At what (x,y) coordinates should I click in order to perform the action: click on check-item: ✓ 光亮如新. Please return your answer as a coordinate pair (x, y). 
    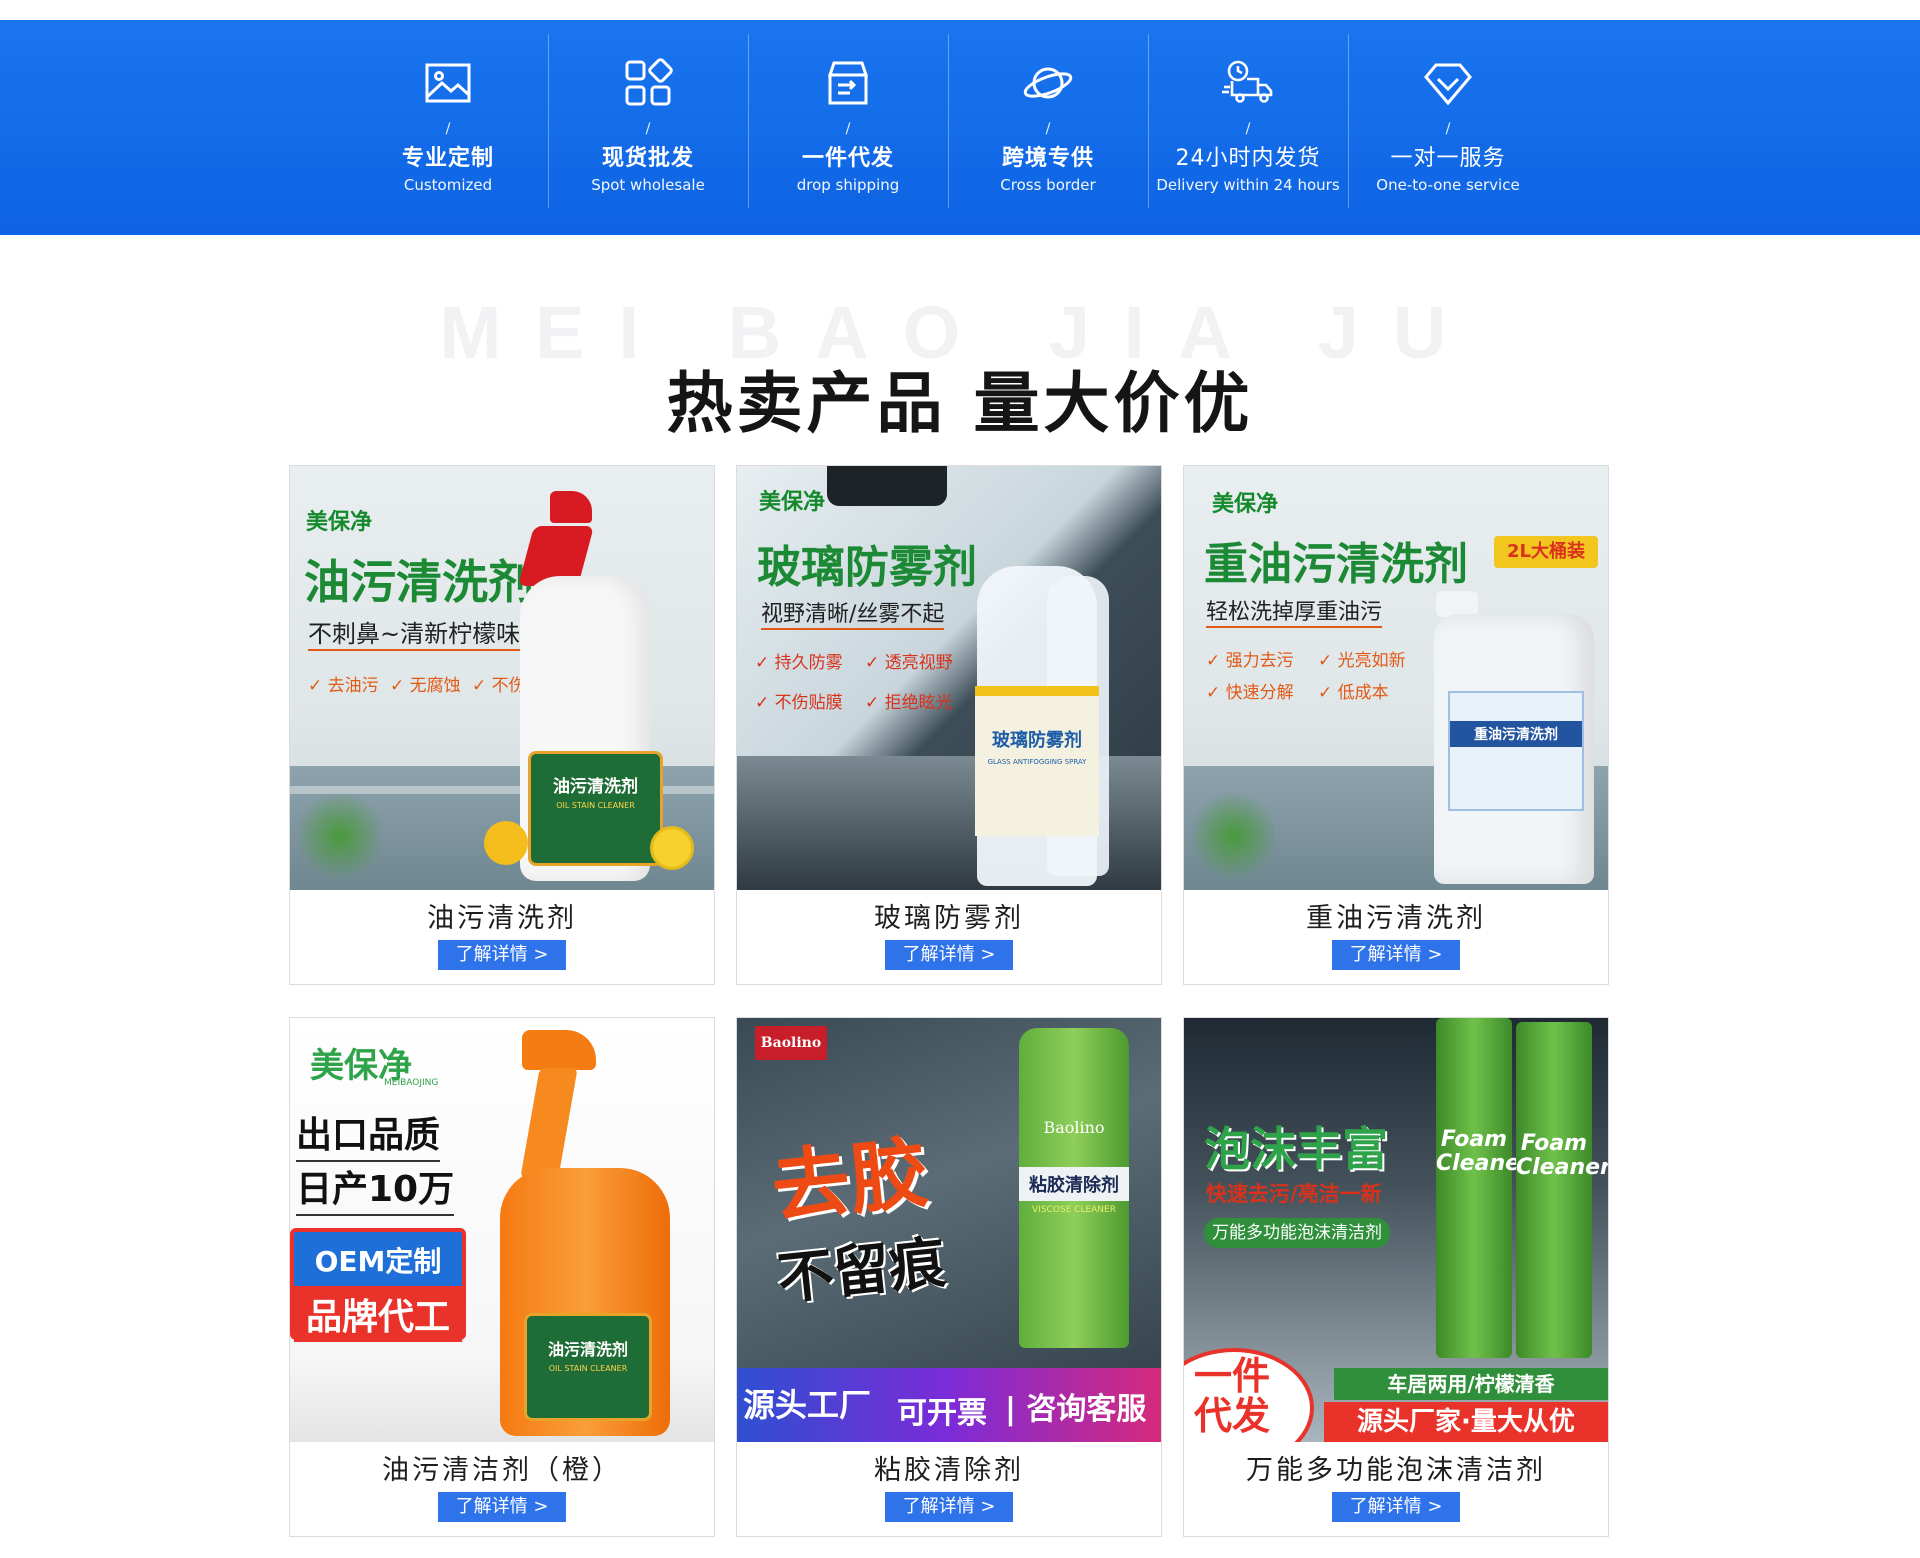
    Looking at the image, I should click on (1362, 661).